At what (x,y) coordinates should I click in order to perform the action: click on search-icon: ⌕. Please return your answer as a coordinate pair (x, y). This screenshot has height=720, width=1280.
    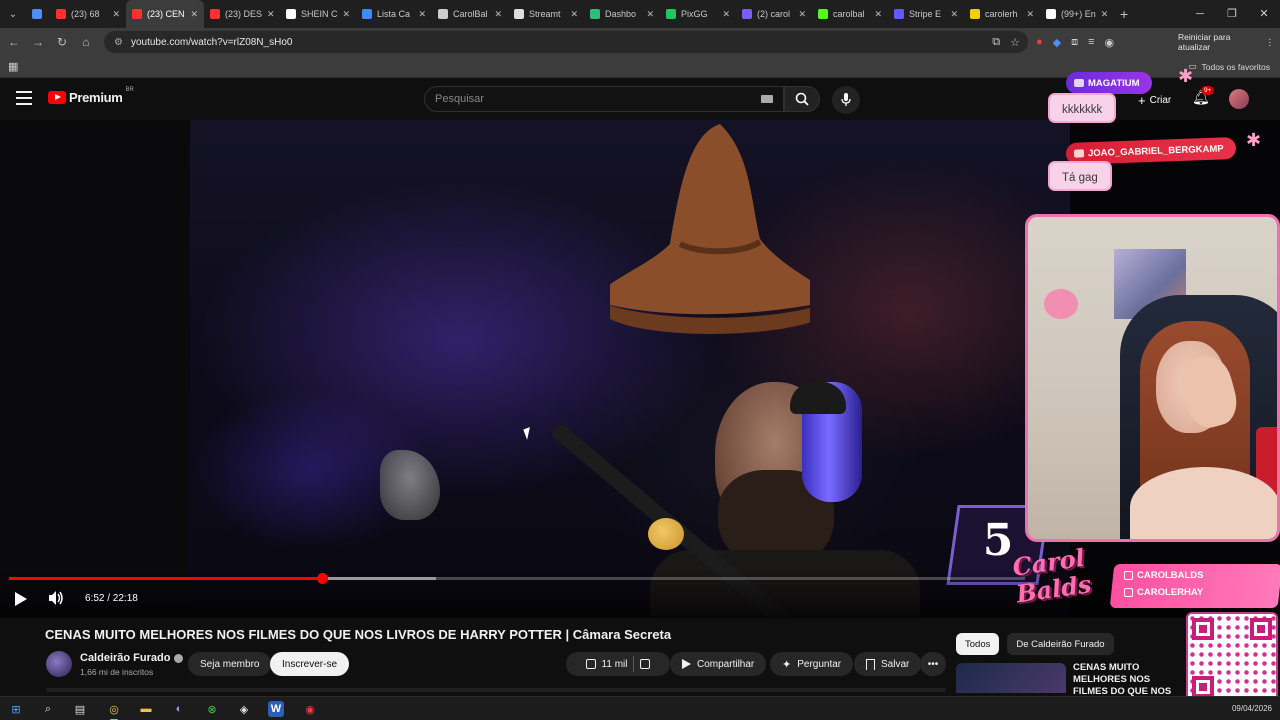
    Looking at the image, I should click on (48, 709).